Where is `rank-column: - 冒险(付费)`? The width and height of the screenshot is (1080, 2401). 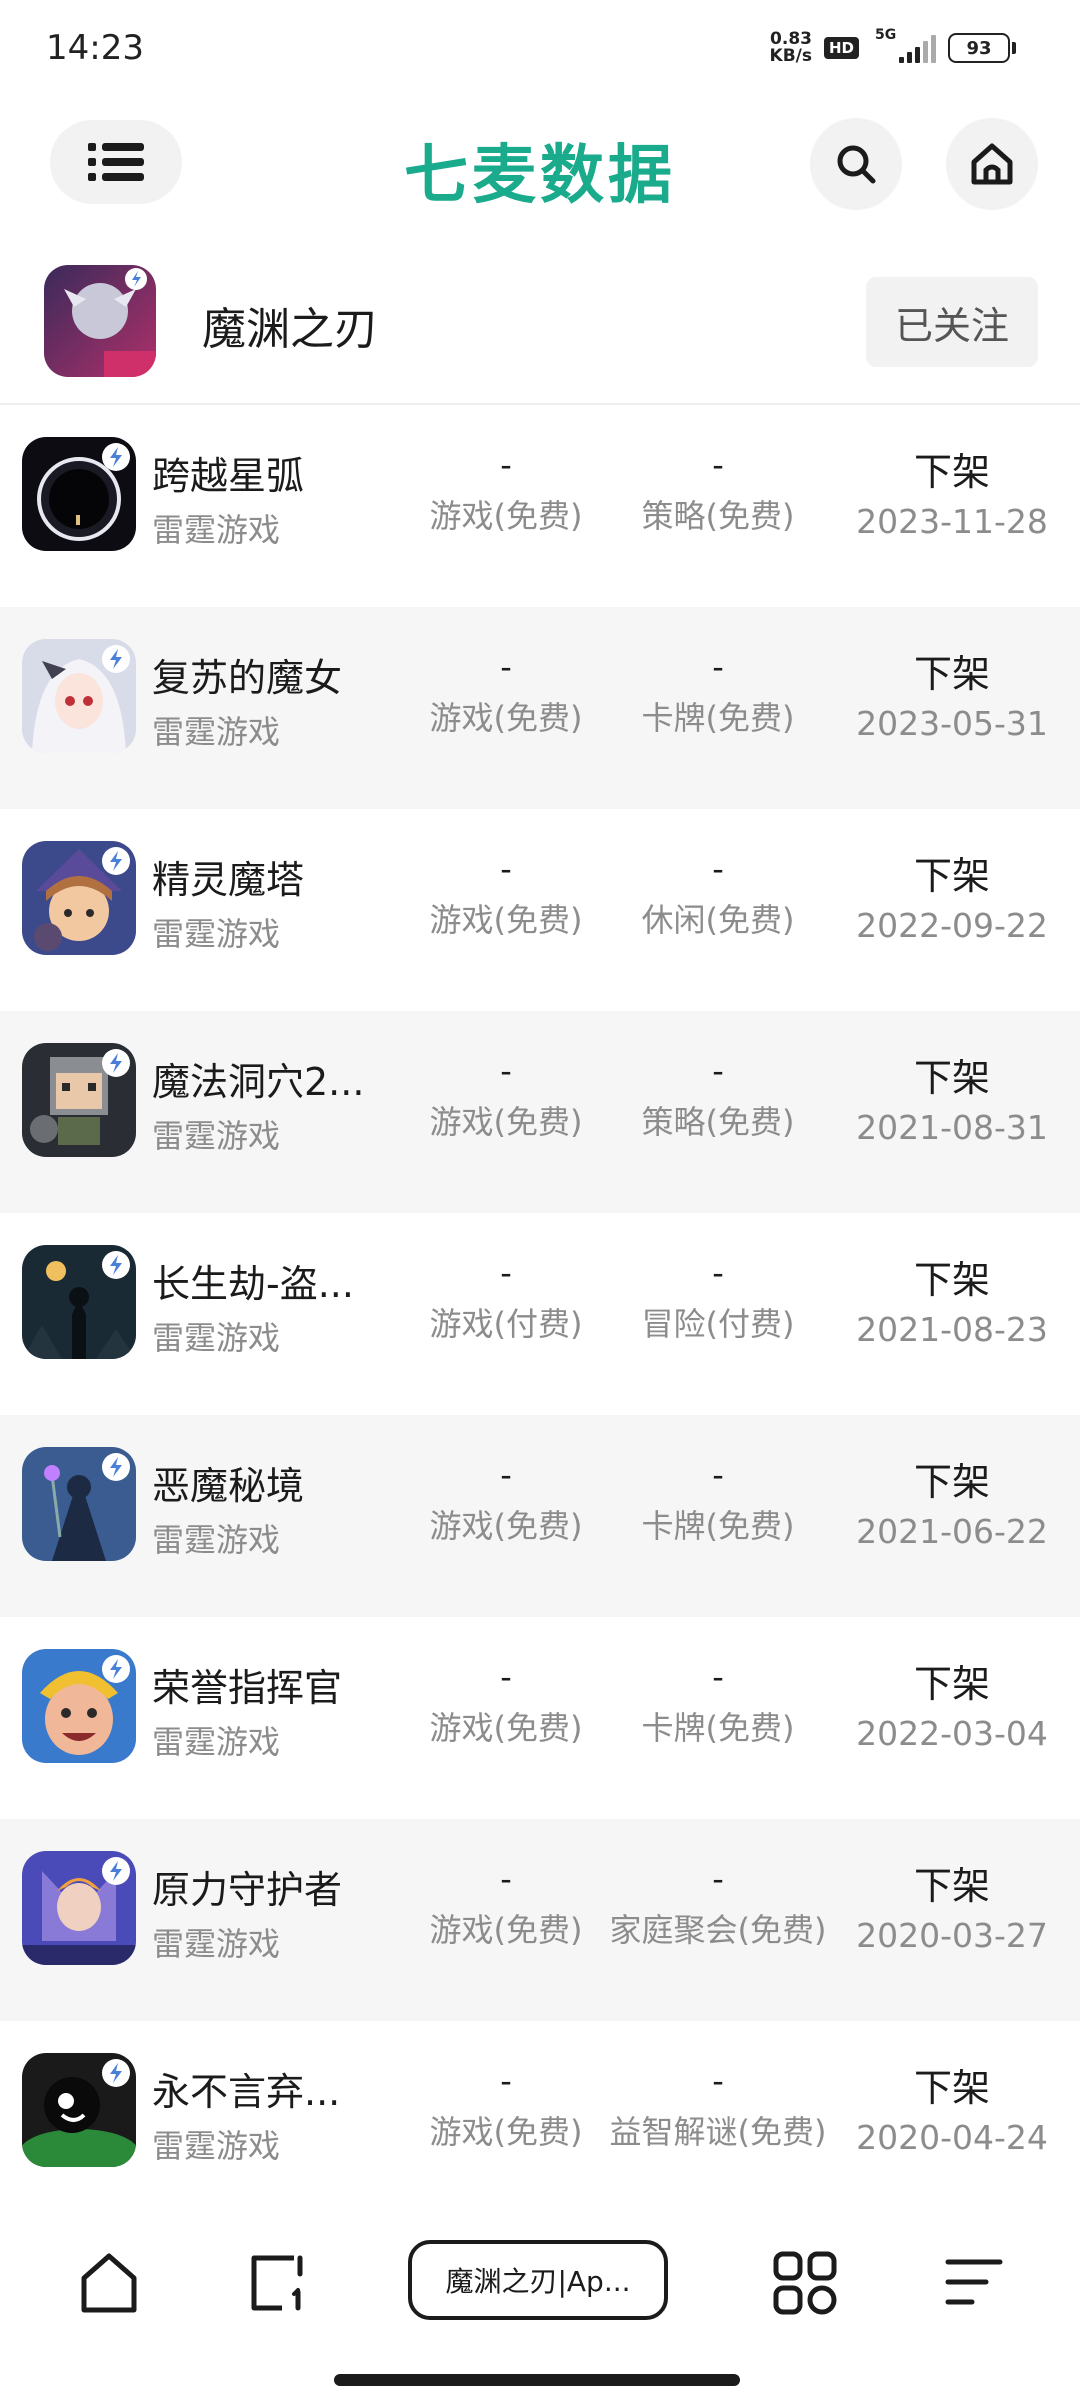 rank-column: - 冒险(付费) is located at coordinates (718, 1299).